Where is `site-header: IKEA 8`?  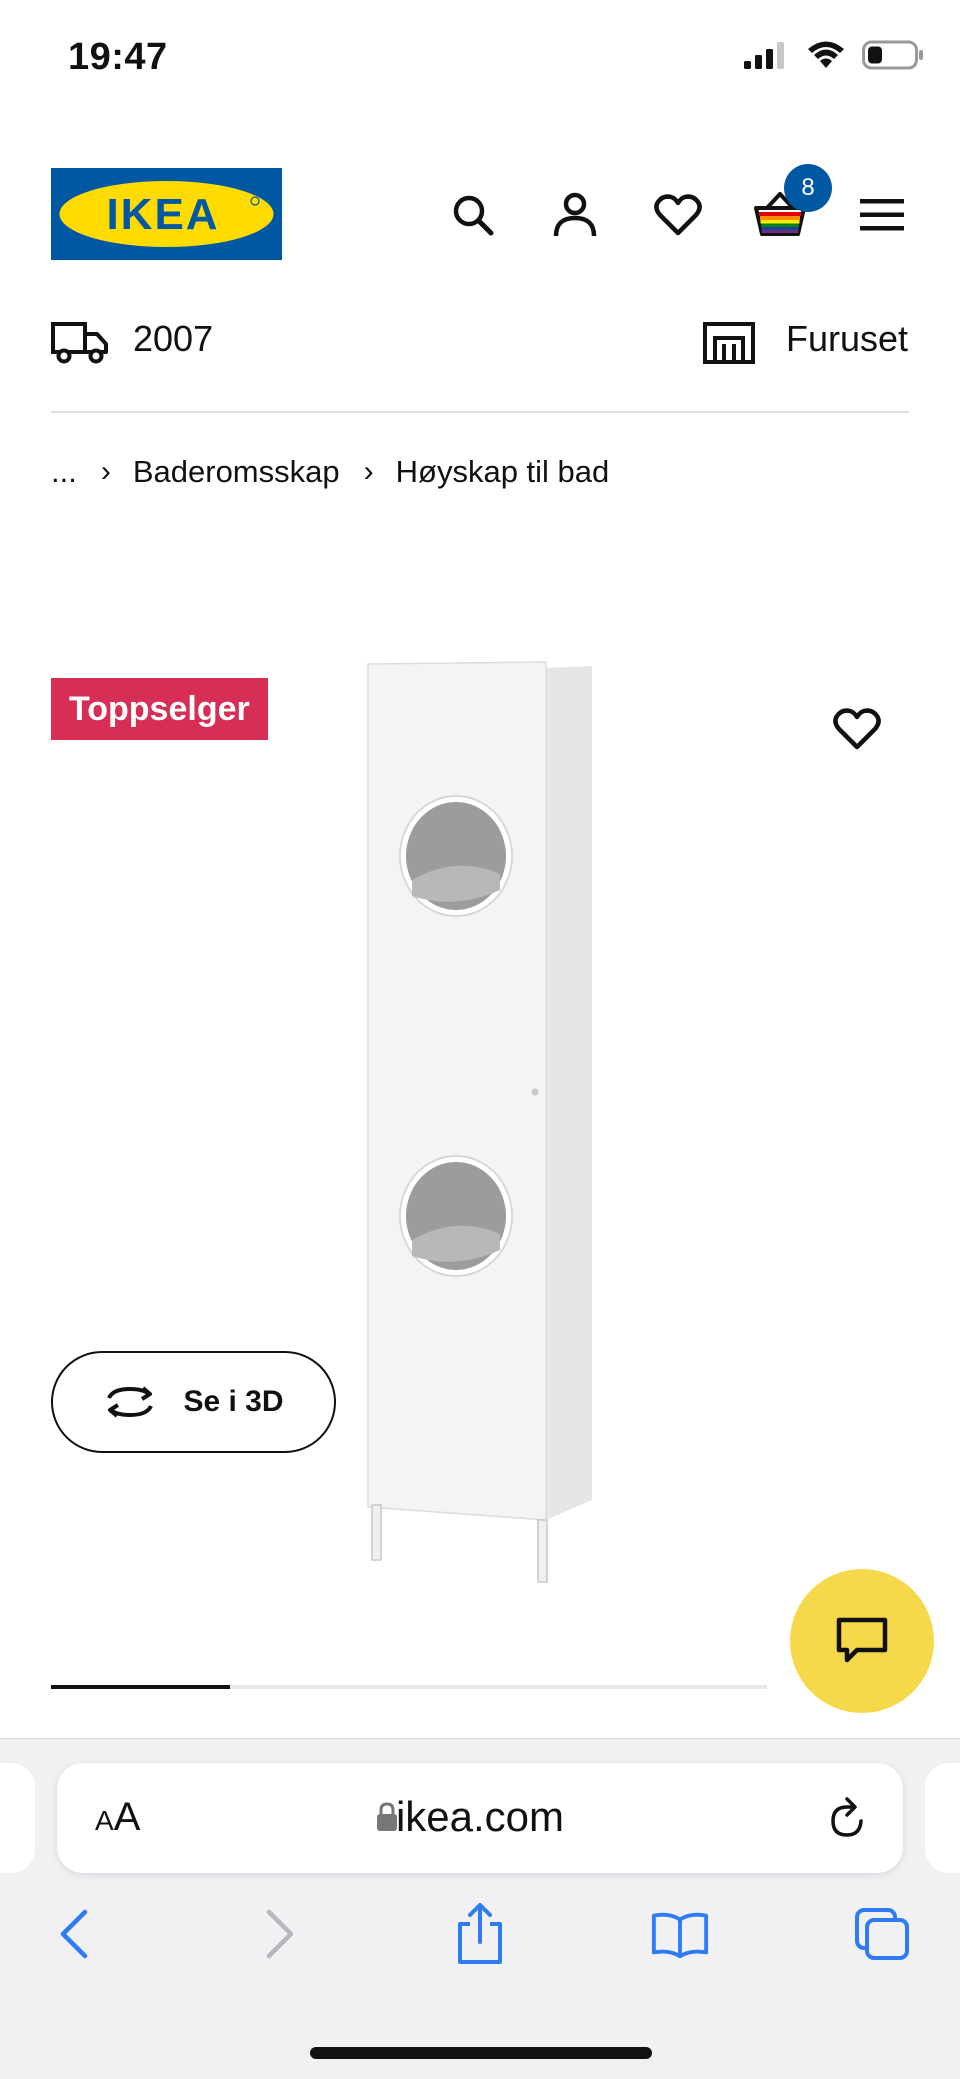
site-header: IKEA 8 is located at coordinates (480, 215).